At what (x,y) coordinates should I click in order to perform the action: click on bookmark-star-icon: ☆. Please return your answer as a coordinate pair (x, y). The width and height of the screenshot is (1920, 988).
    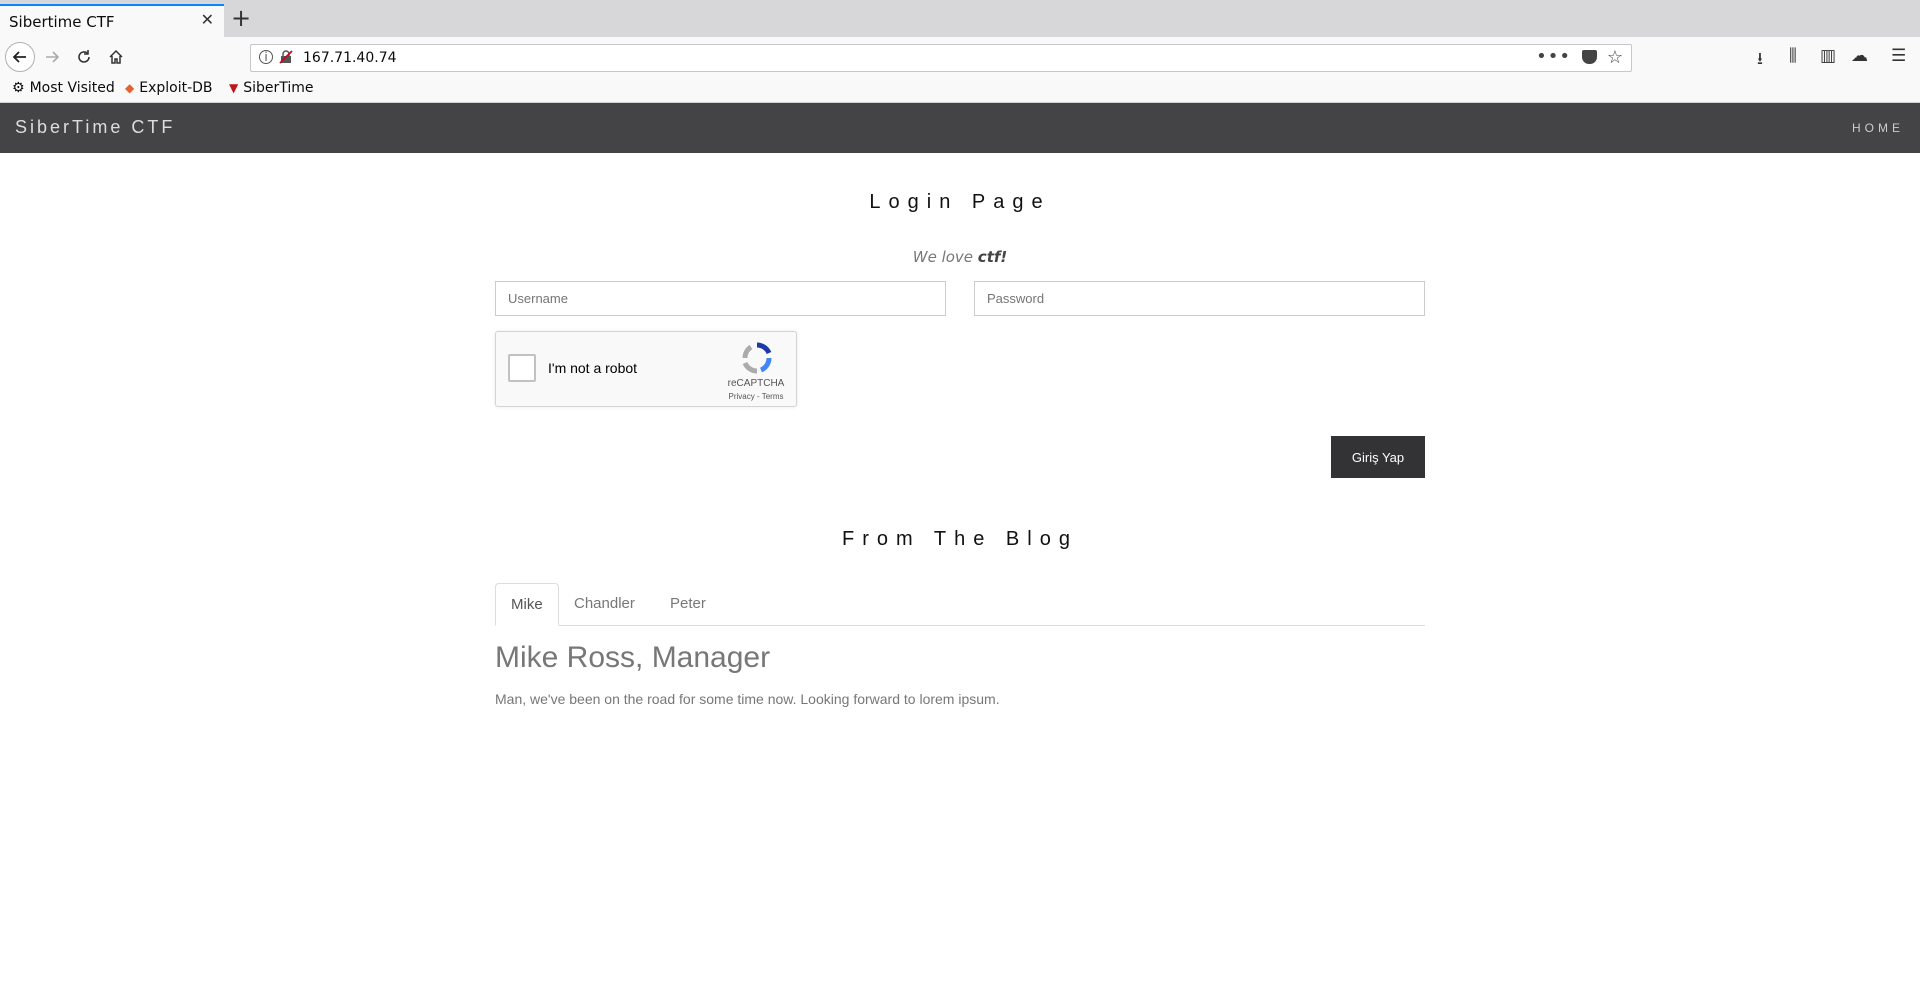
    Looking at the image, I should click on (1615, 57).